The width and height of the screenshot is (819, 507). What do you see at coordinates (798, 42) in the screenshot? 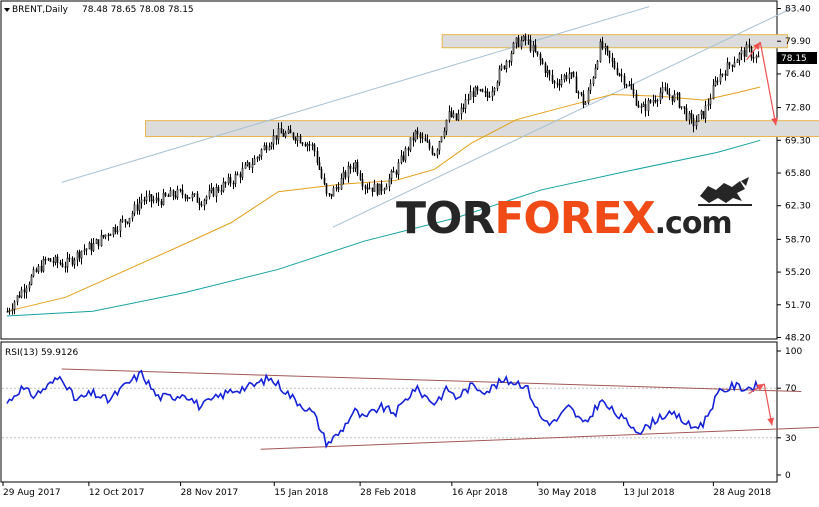
I see `price-tick-label: 79.90` at bounding box center [798, 42].